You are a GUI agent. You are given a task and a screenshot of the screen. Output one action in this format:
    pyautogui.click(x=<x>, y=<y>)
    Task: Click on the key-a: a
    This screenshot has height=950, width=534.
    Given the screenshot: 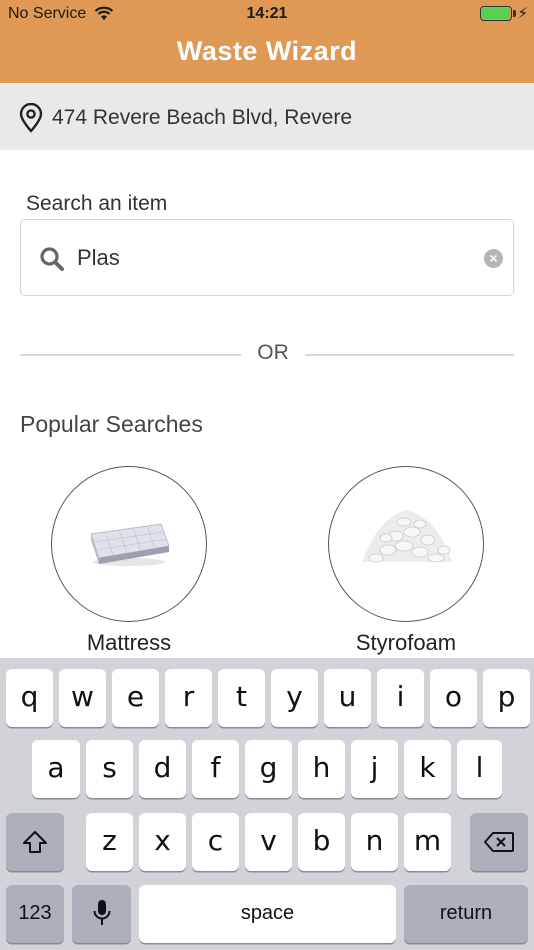 What is the action you would take?
    pyautogui.click(x=56, y=769)
    